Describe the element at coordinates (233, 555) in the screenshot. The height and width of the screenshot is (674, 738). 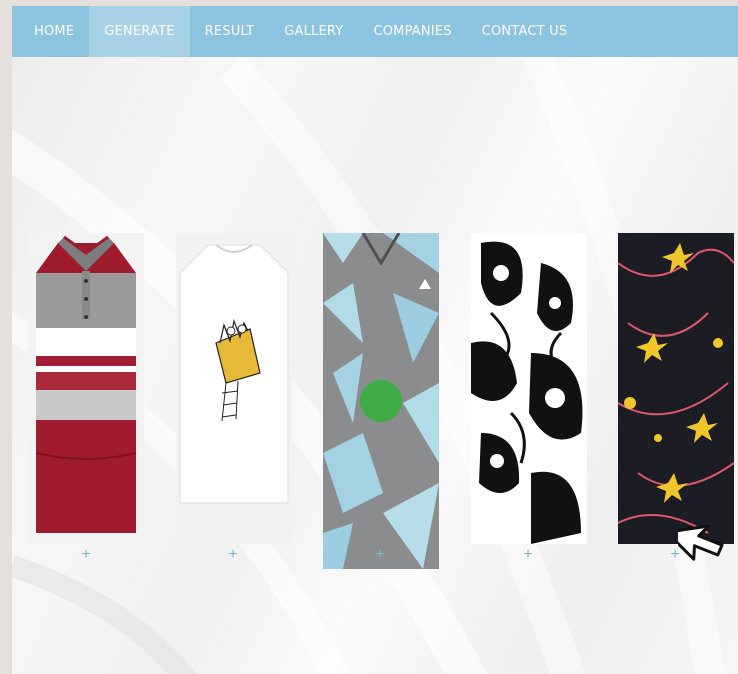
I see `add-tshirt-button: +` at that location.